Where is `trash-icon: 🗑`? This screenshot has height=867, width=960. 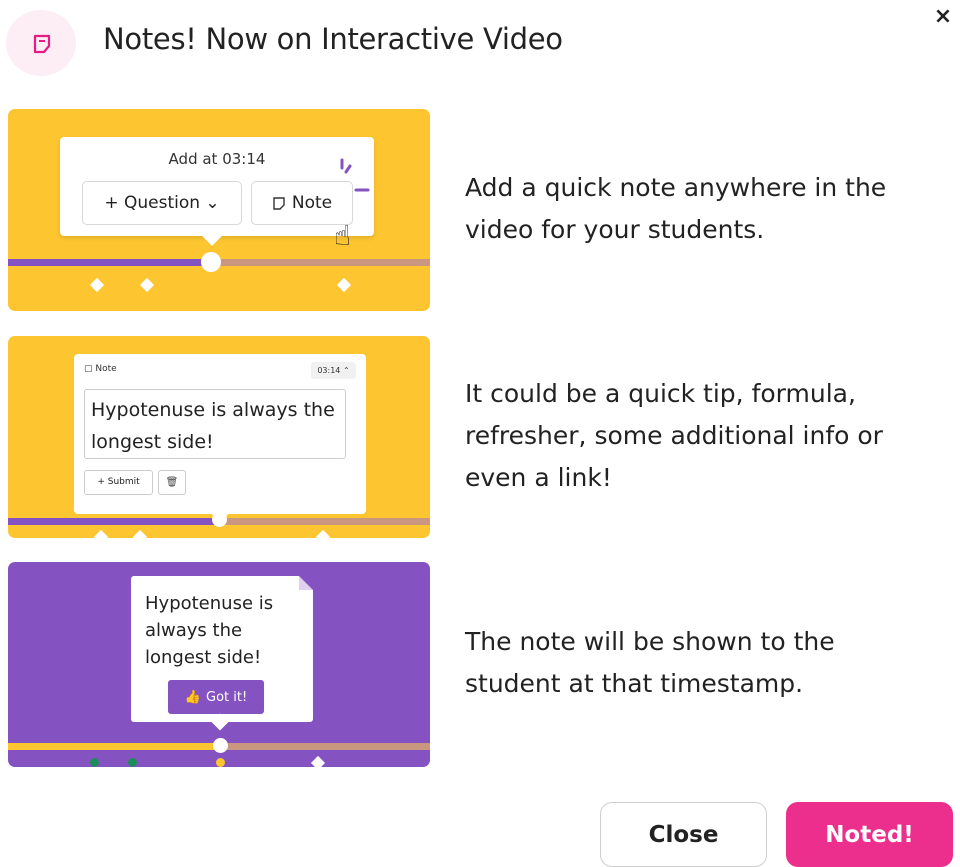
trash-icon: 🗑 is located at coordinates (172, 482).